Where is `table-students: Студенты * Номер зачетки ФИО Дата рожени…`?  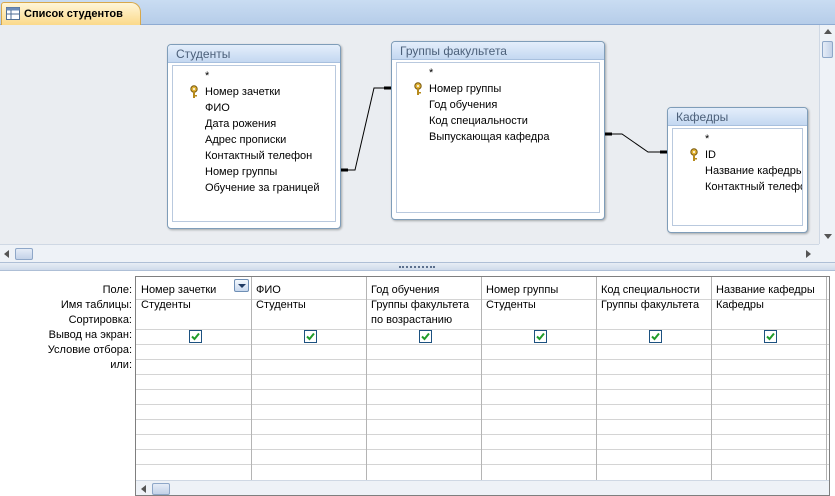
table-students: Студенты * Номер зачетки ФИО Дата рожени… is located at coordinates (254, 136).